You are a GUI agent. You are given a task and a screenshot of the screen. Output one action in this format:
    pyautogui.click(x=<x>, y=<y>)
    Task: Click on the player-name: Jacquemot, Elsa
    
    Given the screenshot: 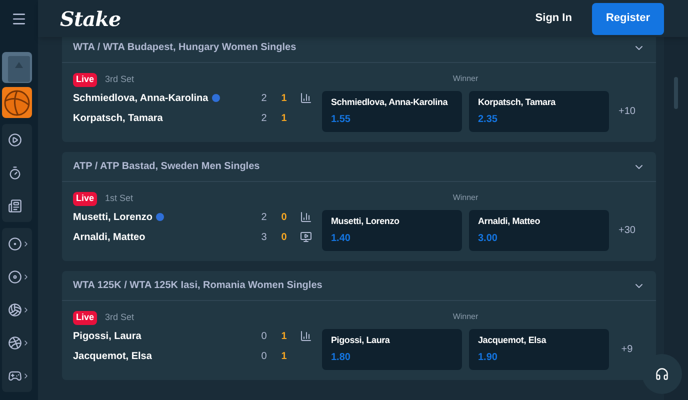 What is the action you would take?
    pyautogui.click(x=112, y=357)
    